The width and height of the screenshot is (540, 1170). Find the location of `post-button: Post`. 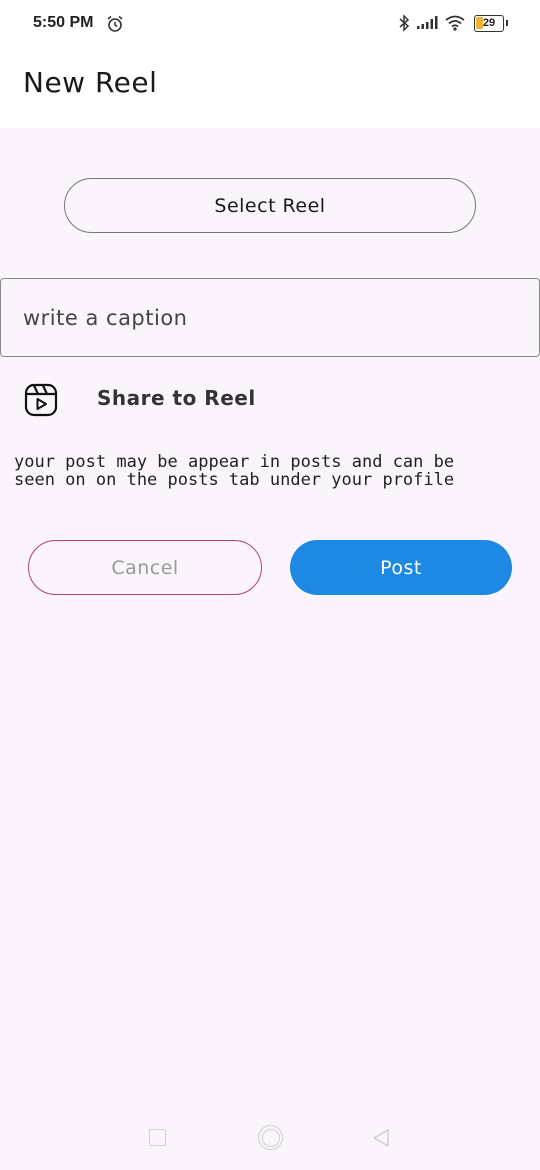

post-button: Post is located at coordinates (401, 567).